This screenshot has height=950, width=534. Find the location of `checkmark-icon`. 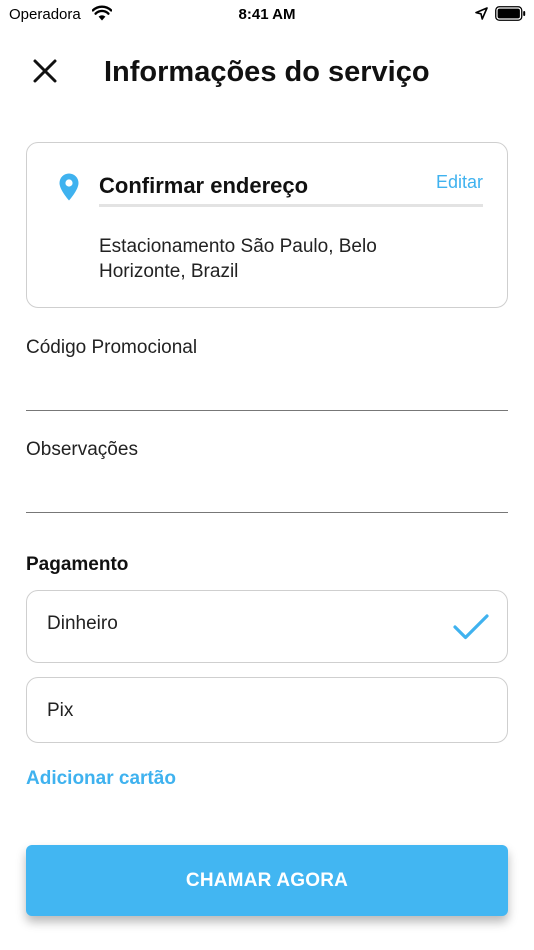

checkmark-icon is located at coordinates (471, 627).